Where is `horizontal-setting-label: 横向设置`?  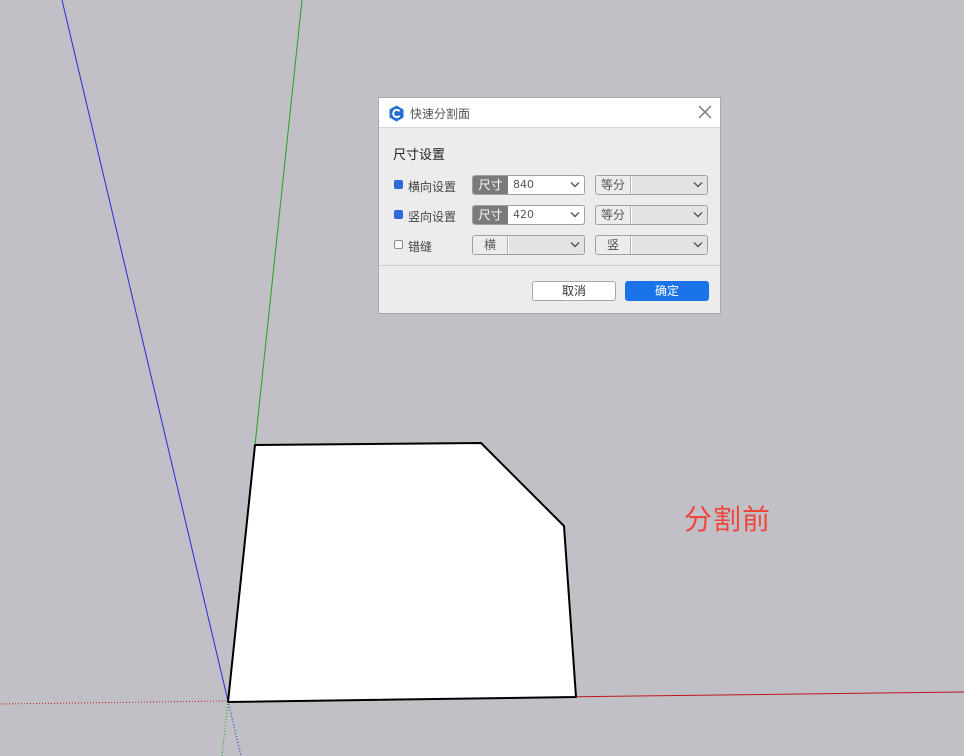 horizontal-setting-label: 横向设置 is located at coordinates (432, 187).